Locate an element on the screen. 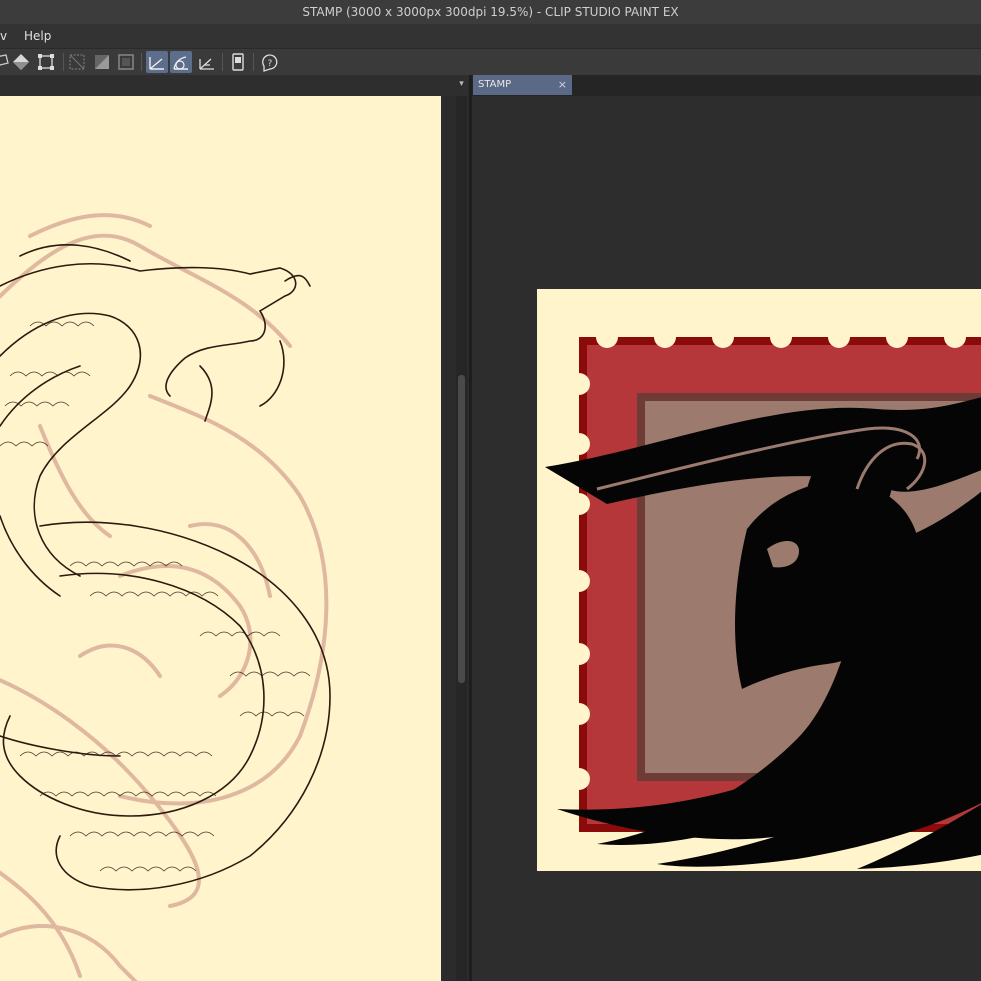  tab-stamp: STAMP × is located at coordinates (522, 85).